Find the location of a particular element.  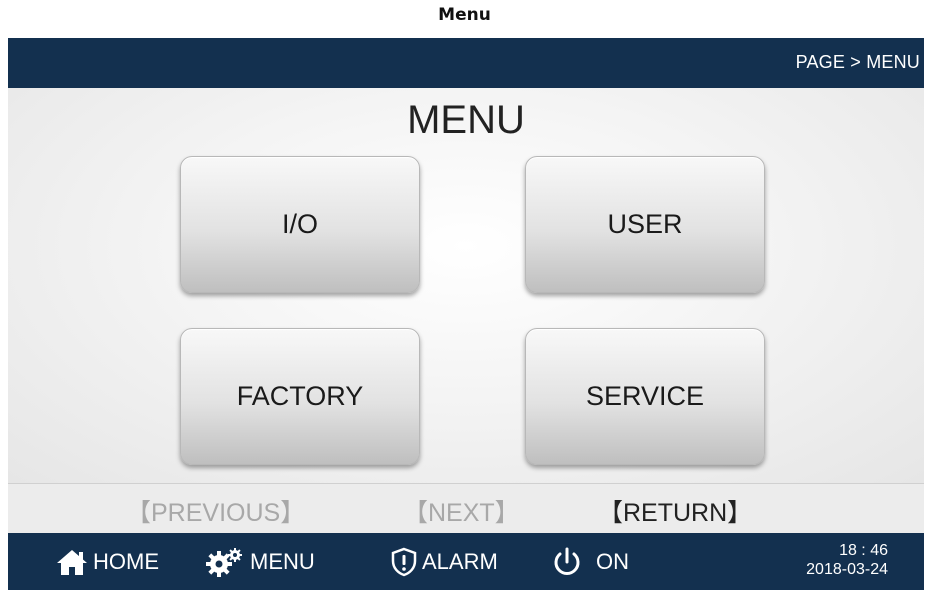

home-button: HOME is located at coordinates (107, 562).